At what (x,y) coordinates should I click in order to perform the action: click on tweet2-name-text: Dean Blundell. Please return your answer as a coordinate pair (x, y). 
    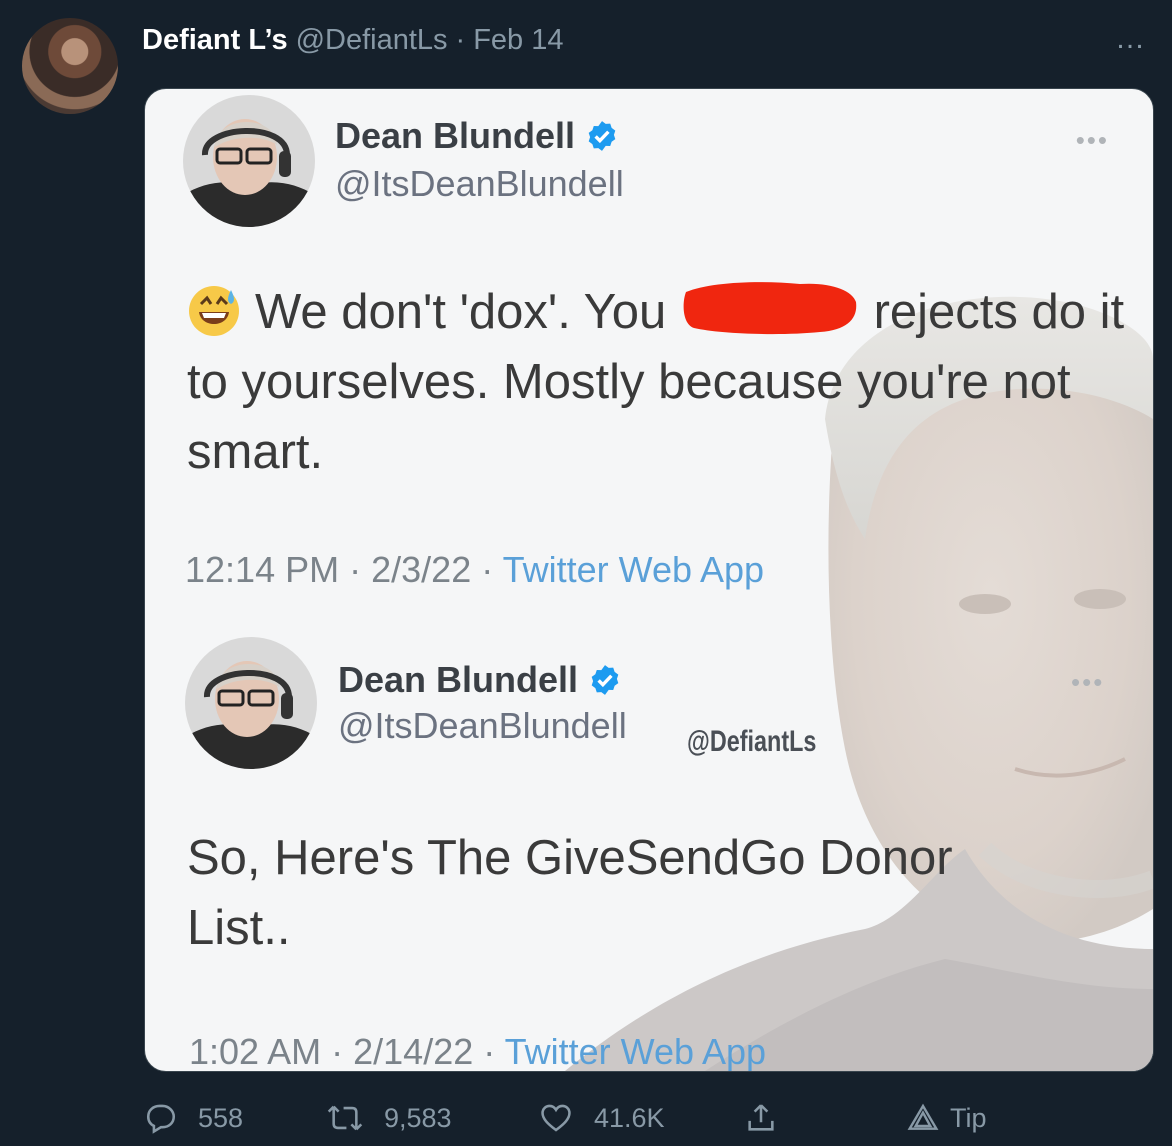
    Looking at the image, I should click on (458, 679).